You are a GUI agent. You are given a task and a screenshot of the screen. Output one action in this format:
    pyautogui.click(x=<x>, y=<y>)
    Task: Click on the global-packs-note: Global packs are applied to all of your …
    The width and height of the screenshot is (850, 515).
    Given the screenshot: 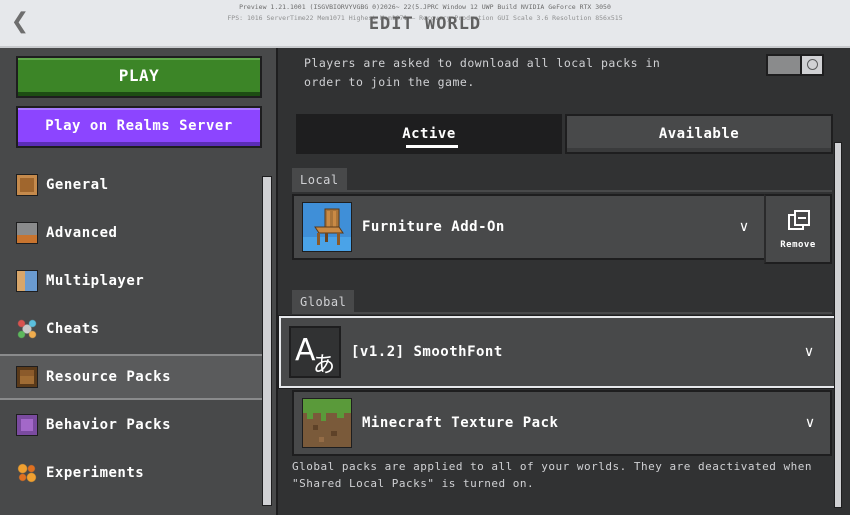 What is the action you would take?
    pyautogui.click(x=552, y=475)
    